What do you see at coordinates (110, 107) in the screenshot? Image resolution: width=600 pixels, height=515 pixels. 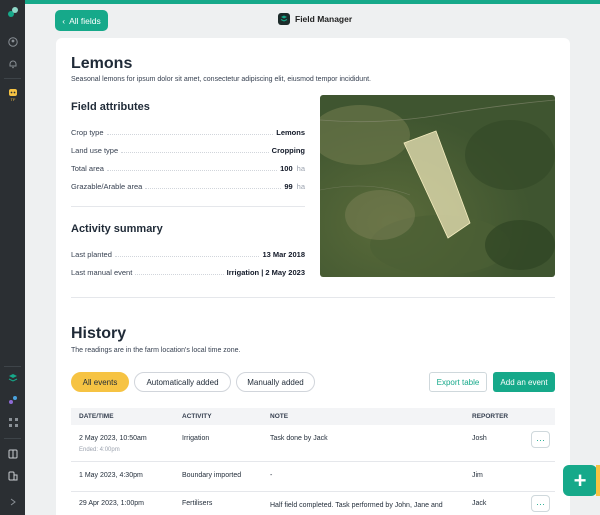 I see `field-attributes-title: Field attributes` at bounding box center [110, 107].